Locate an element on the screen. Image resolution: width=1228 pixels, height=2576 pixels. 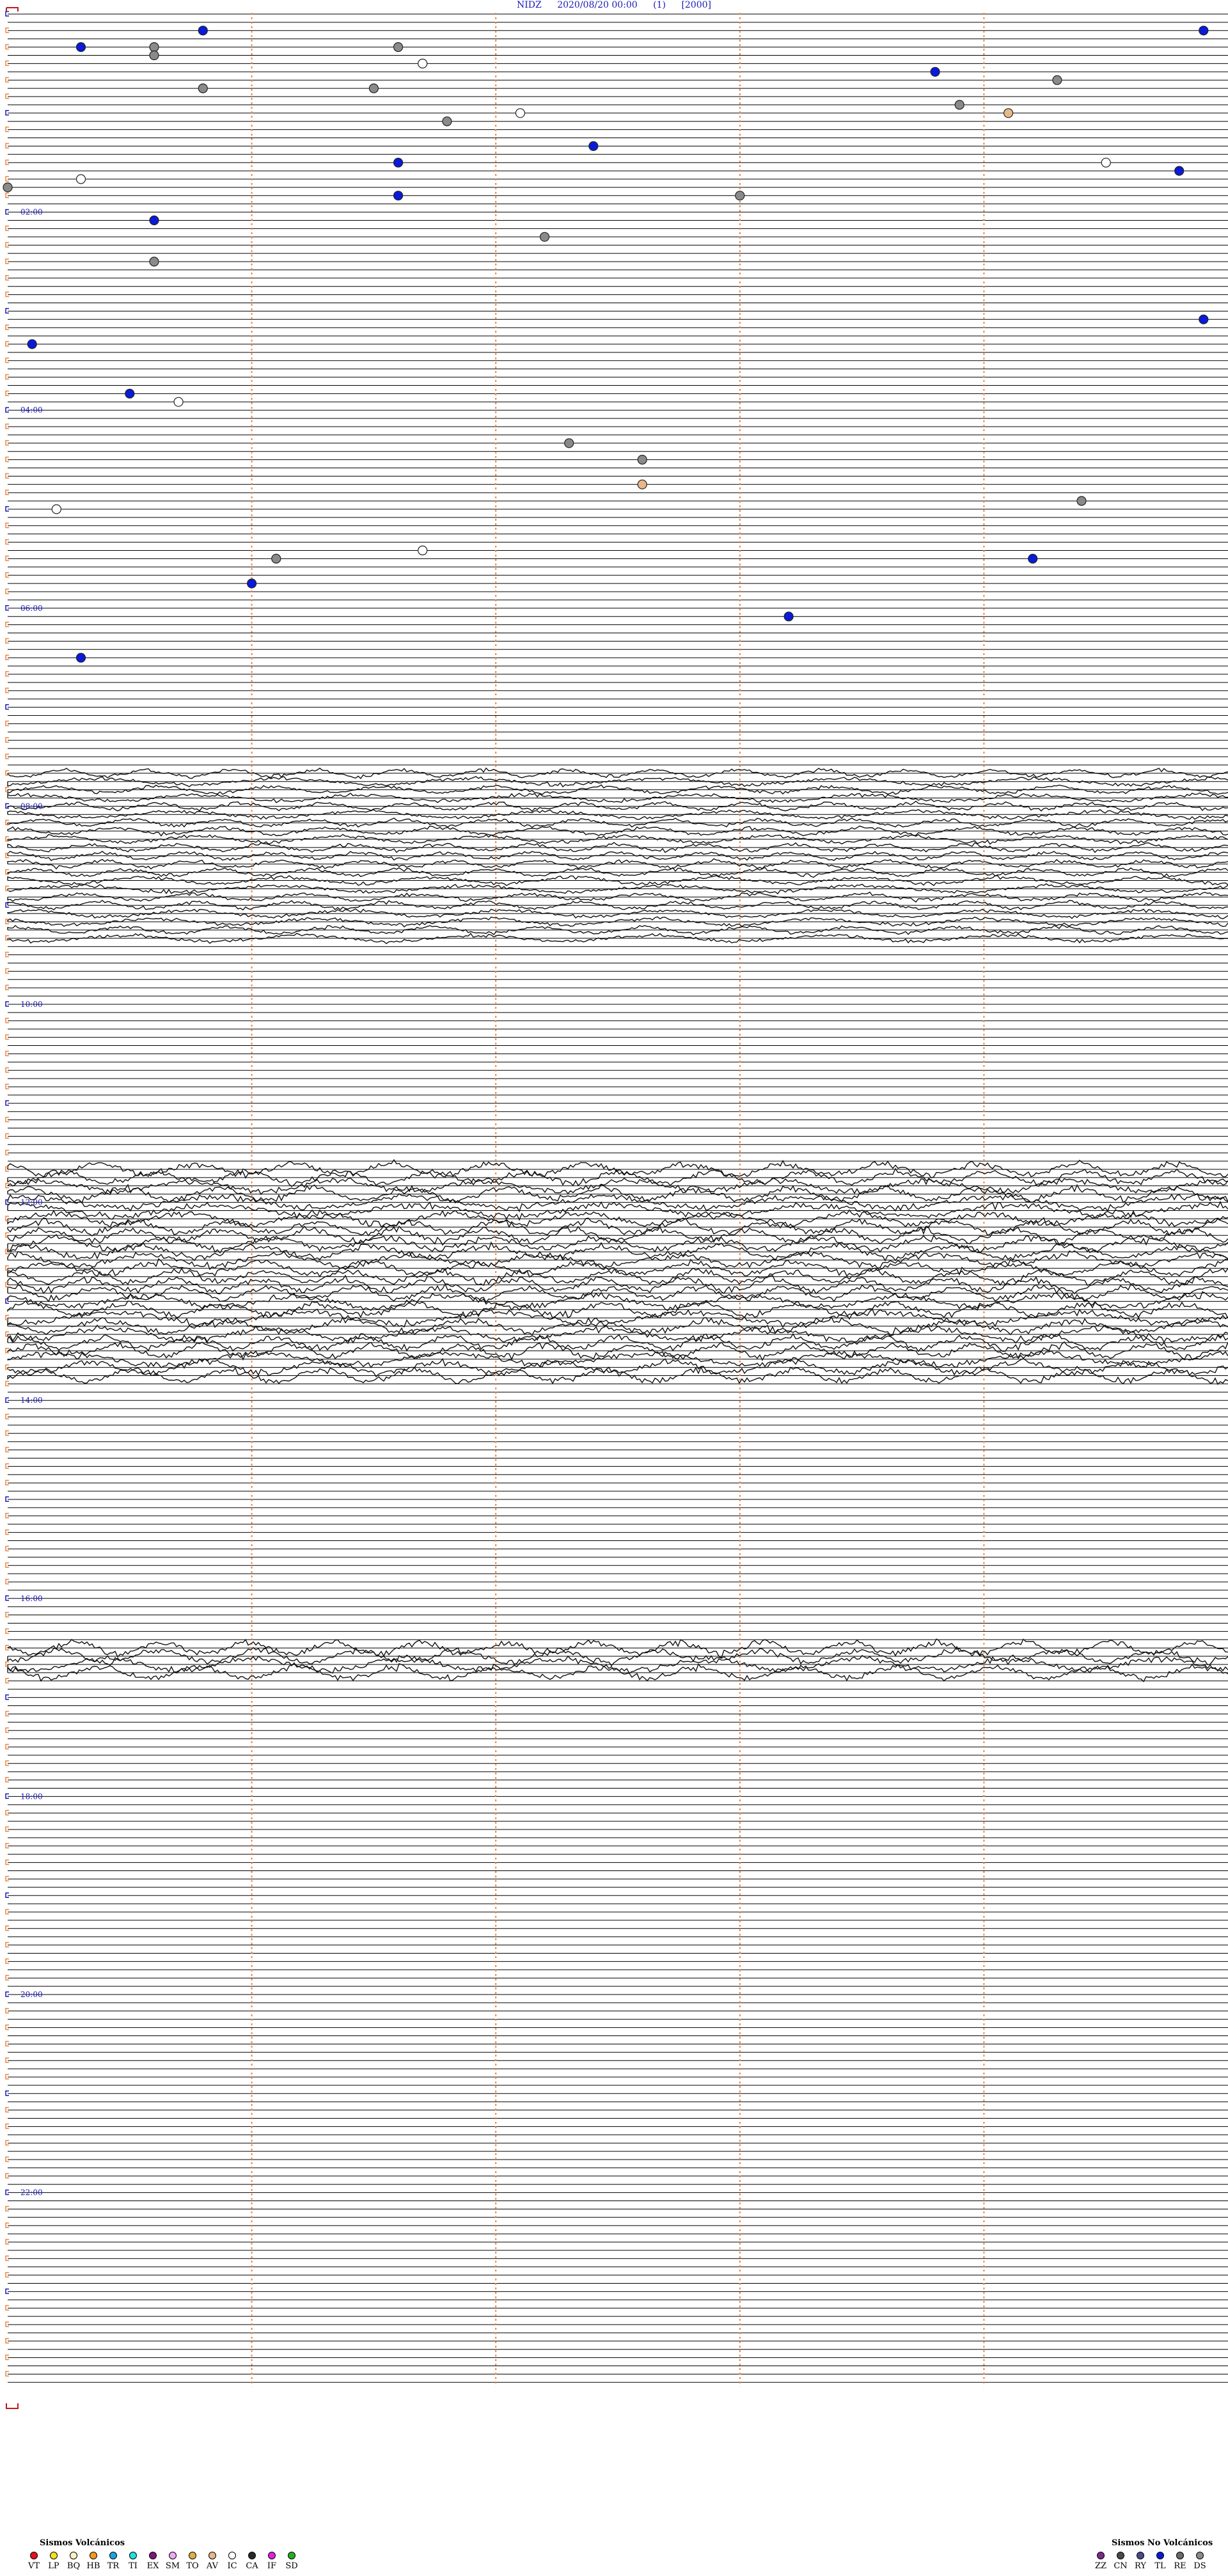
volcanic-label: EX is located at coordinates (152, 2566).